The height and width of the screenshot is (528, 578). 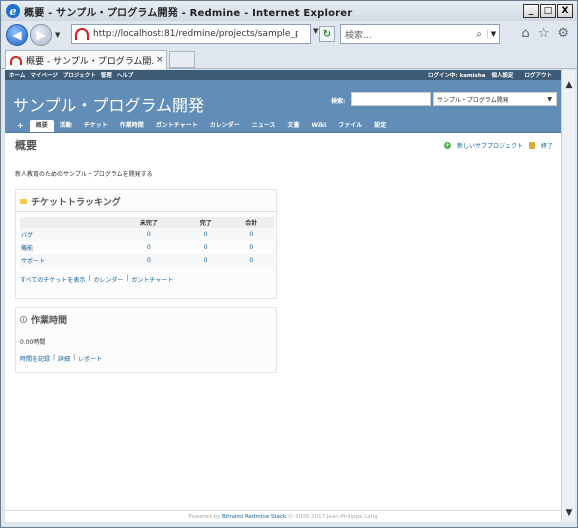 What do you see at coordinates (41, 126) in the screenshot?
I see `tab-overview: 概要` at bounding box center [41, 126].